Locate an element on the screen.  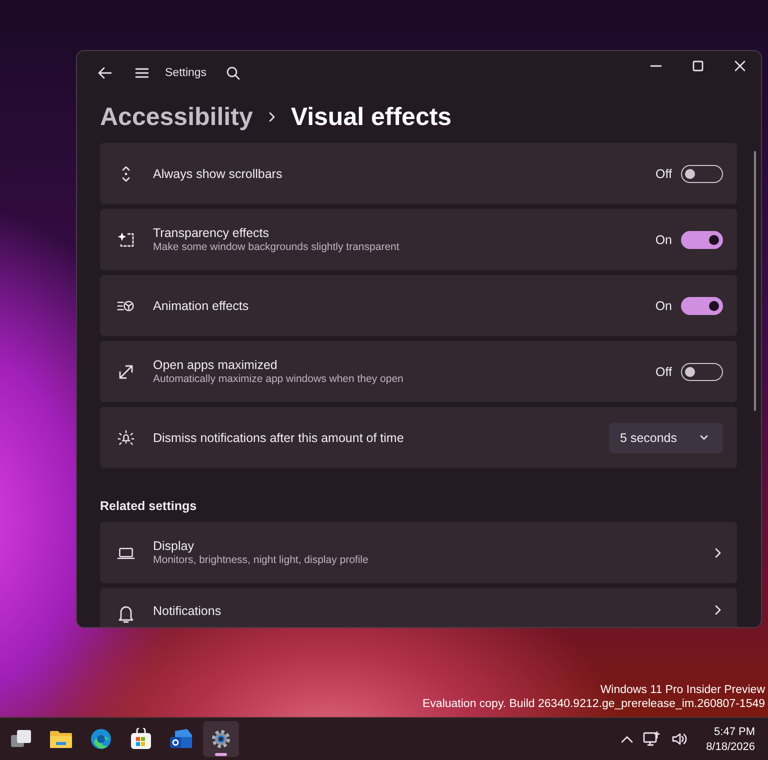
desktop-build-text: Evaluation copy. Build 26340.9212.ge_prerelease_im.260807-1549 is located at coordinates (593, 704).